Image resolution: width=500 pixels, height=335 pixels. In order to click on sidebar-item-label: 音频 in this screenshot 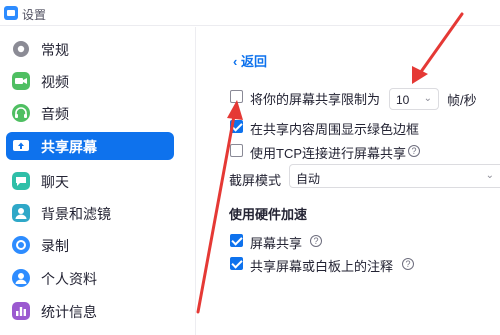, I will do `click(55, 114)`.